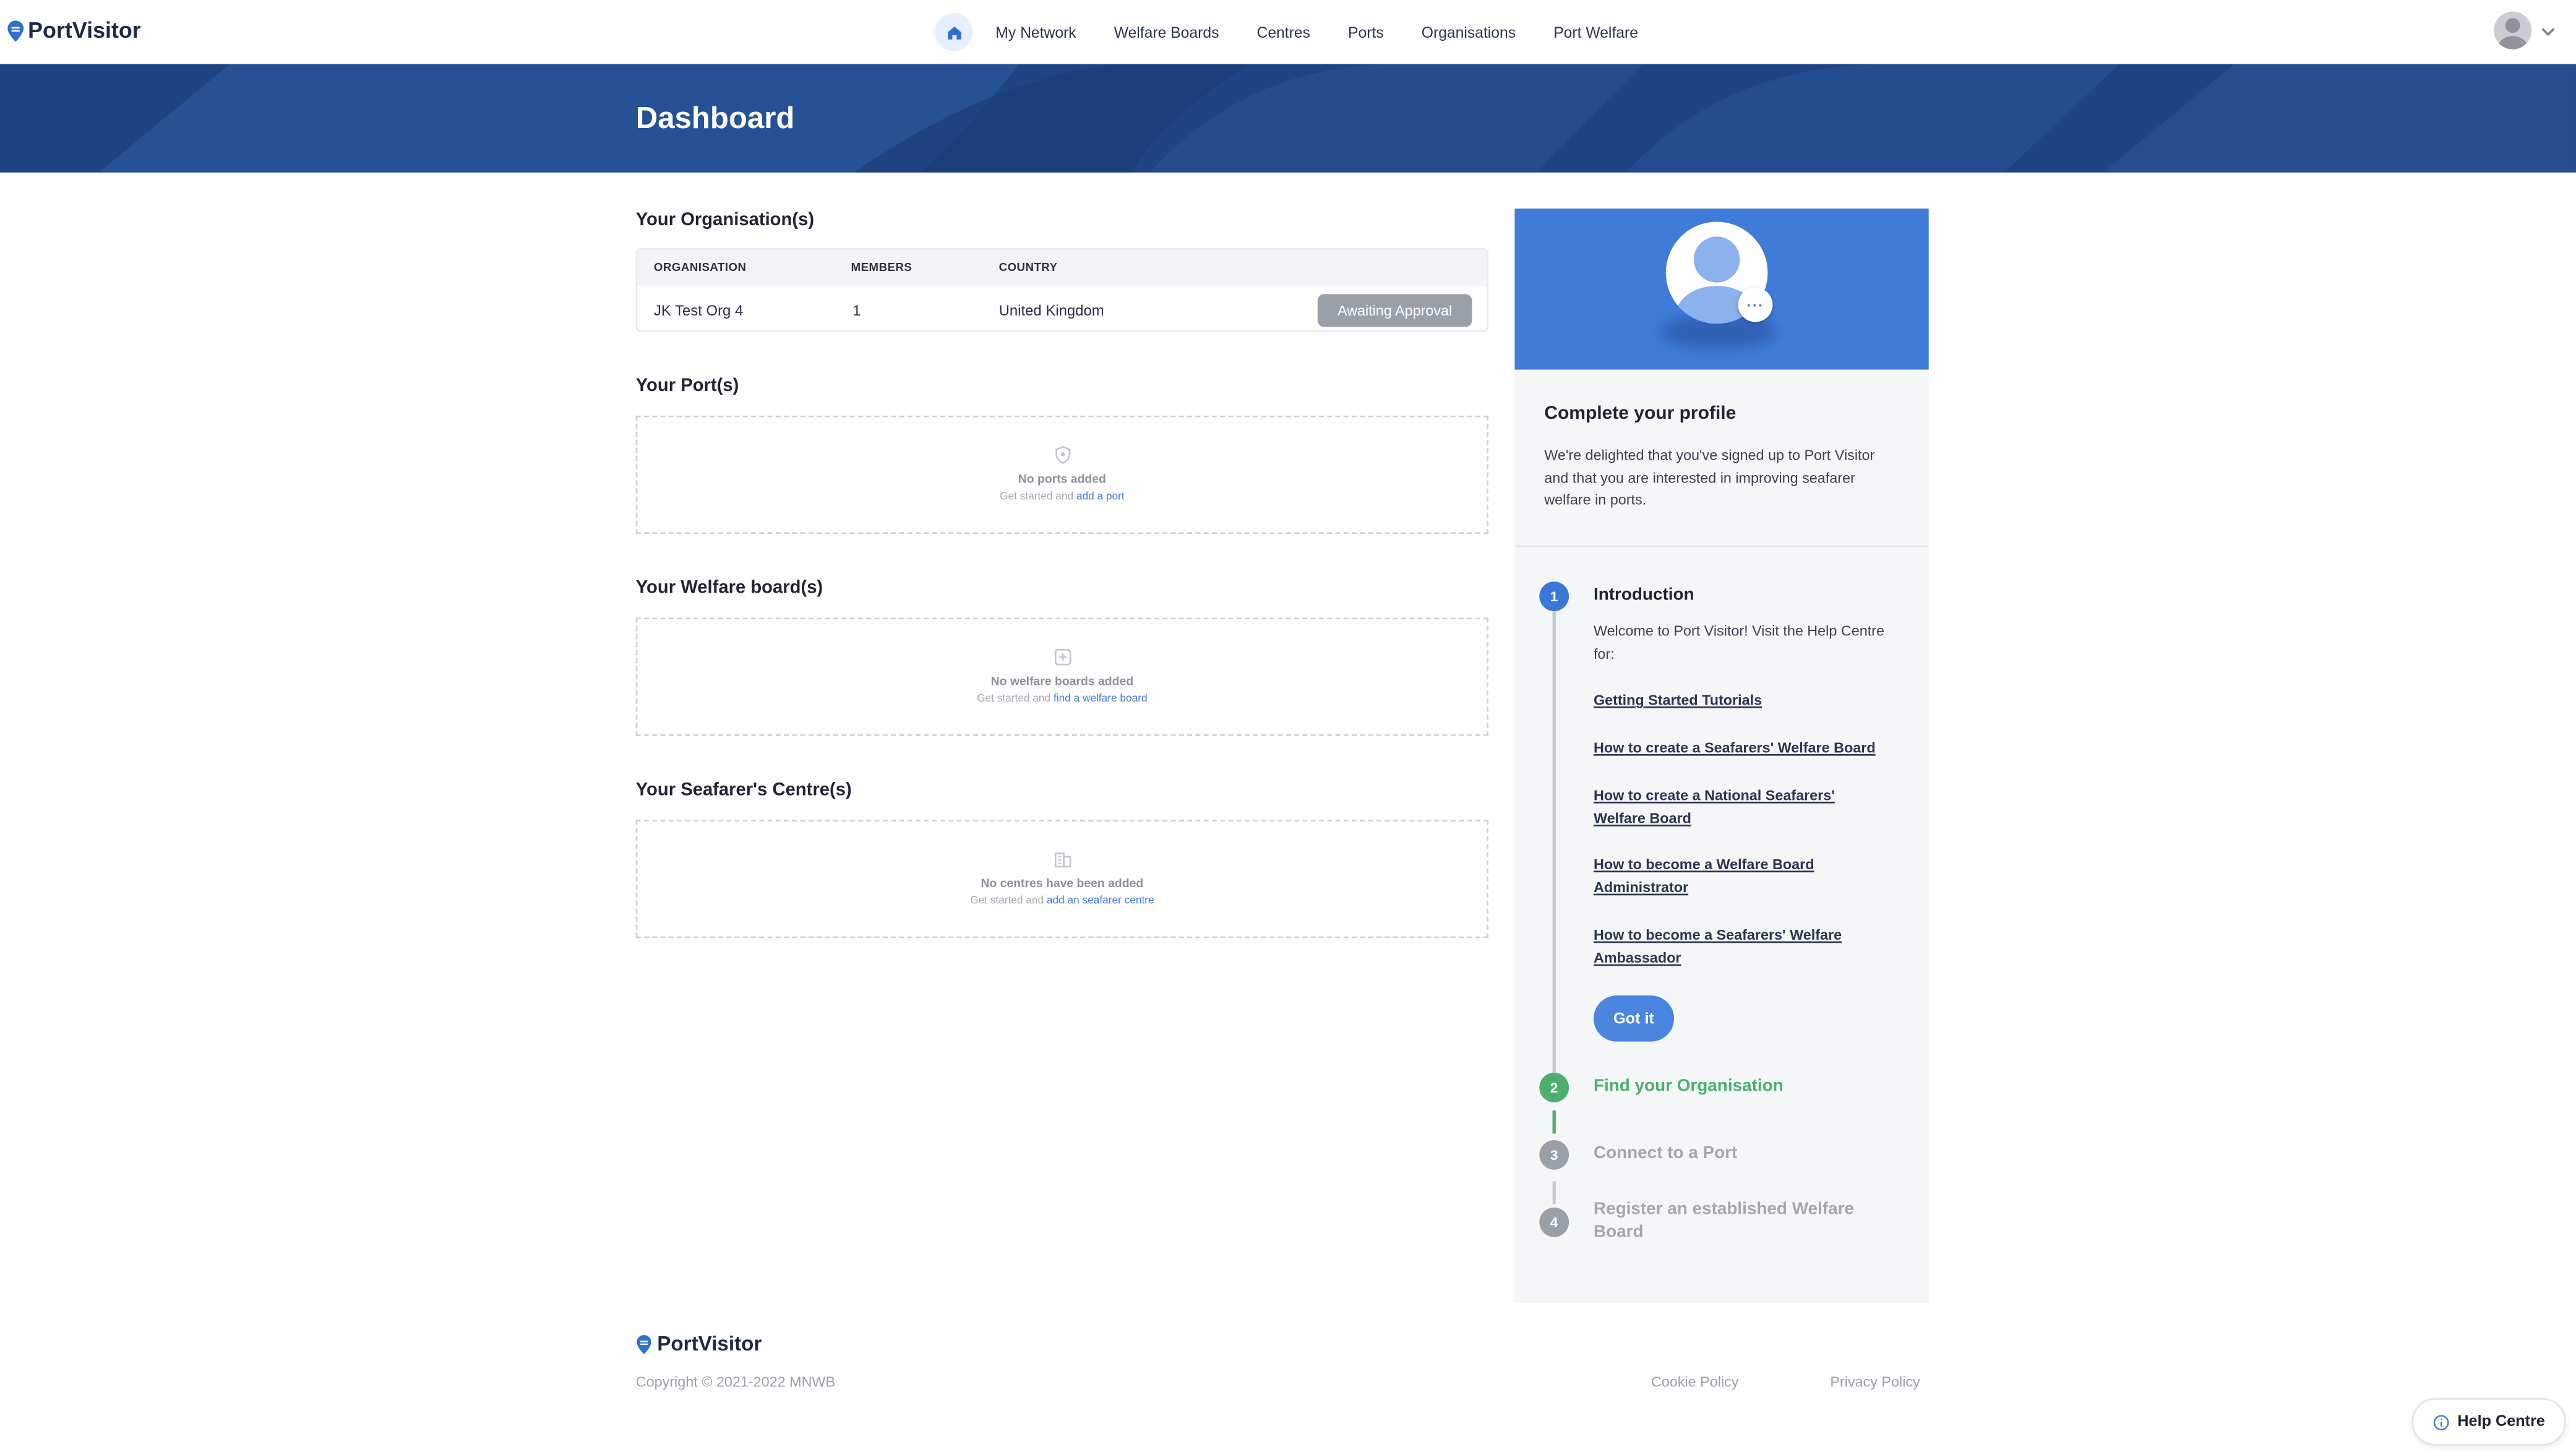  What do you see at coordinates (1750, 748) in the screenshot?
I see `help-link-create-welfare-board: How to create a Seafarers' Welfare Board` at bounding box center [1750, 748].